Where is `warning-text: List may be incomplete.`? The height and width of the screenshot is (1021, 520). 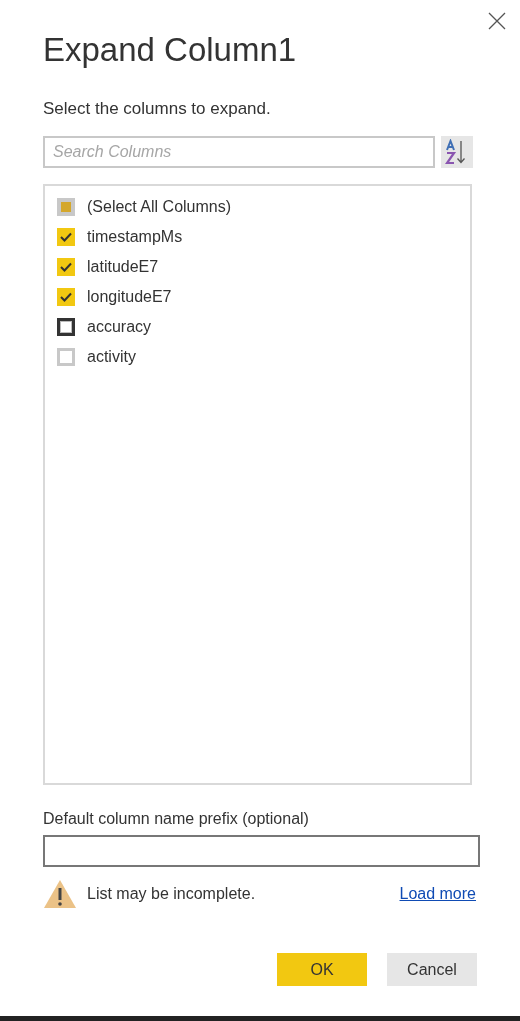 warning-text: List may be incomplete. is located at coordinates (172, 894).